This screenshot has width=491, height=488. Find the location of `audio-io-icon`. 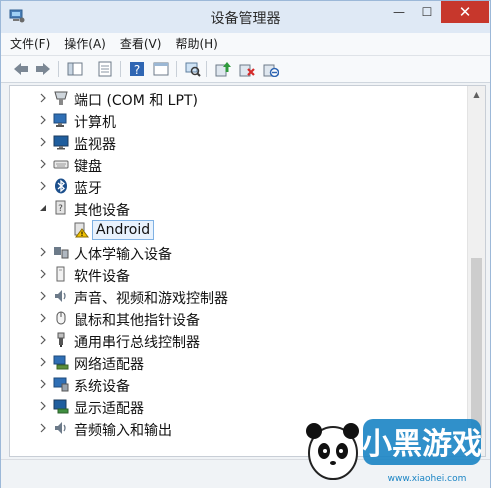

audio-io-icon is located at coordinates (60, 428).